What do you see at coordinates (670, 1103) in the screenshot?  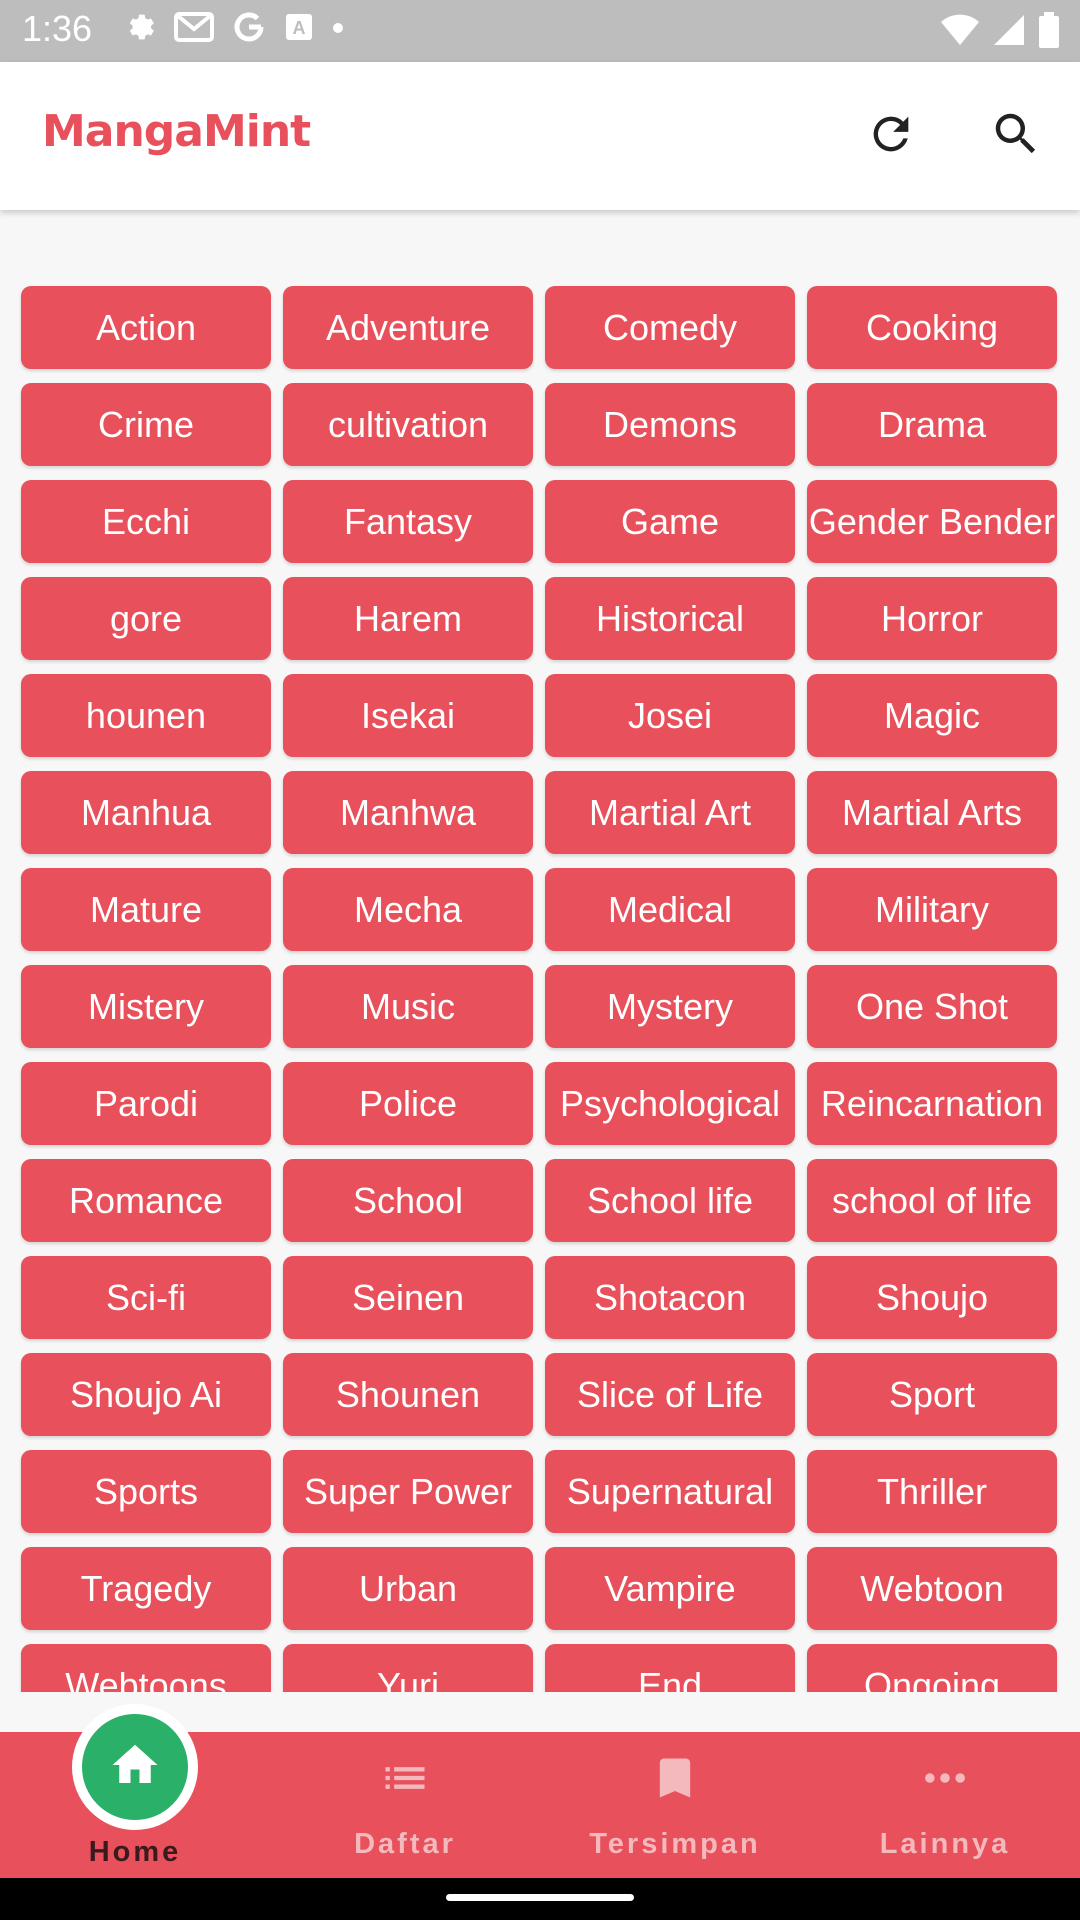 I see `genre-chip: Psychological` at bounding box center [670, 1103].